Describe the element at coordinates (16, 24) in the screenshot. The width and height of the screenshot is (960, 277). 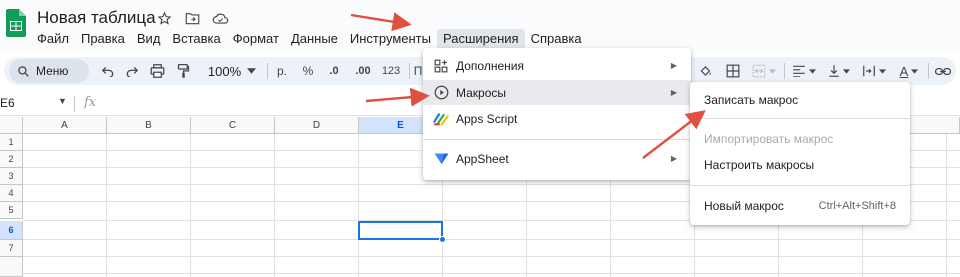
I see `sheets-logo-icon` at that location.